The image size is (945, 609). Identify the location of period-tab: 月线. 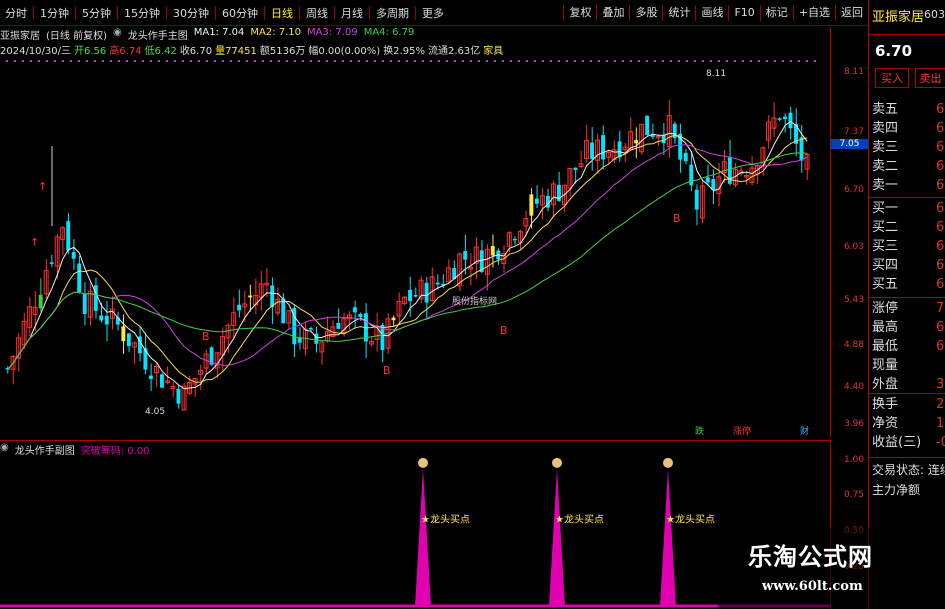
(352, 13).